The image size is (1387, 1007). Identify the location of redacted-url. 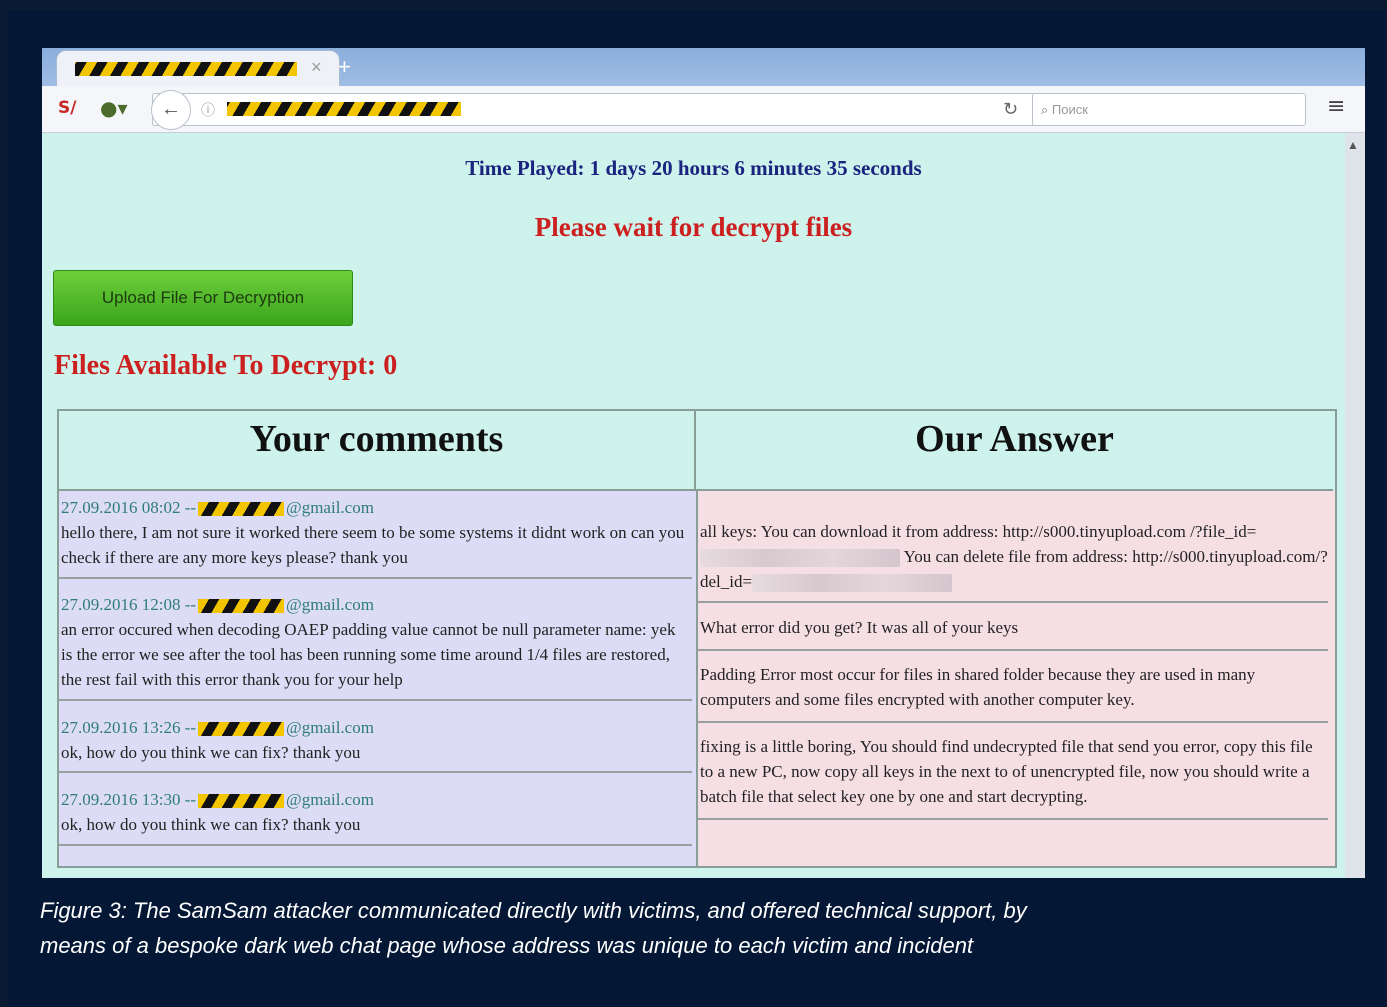
(344, 109).